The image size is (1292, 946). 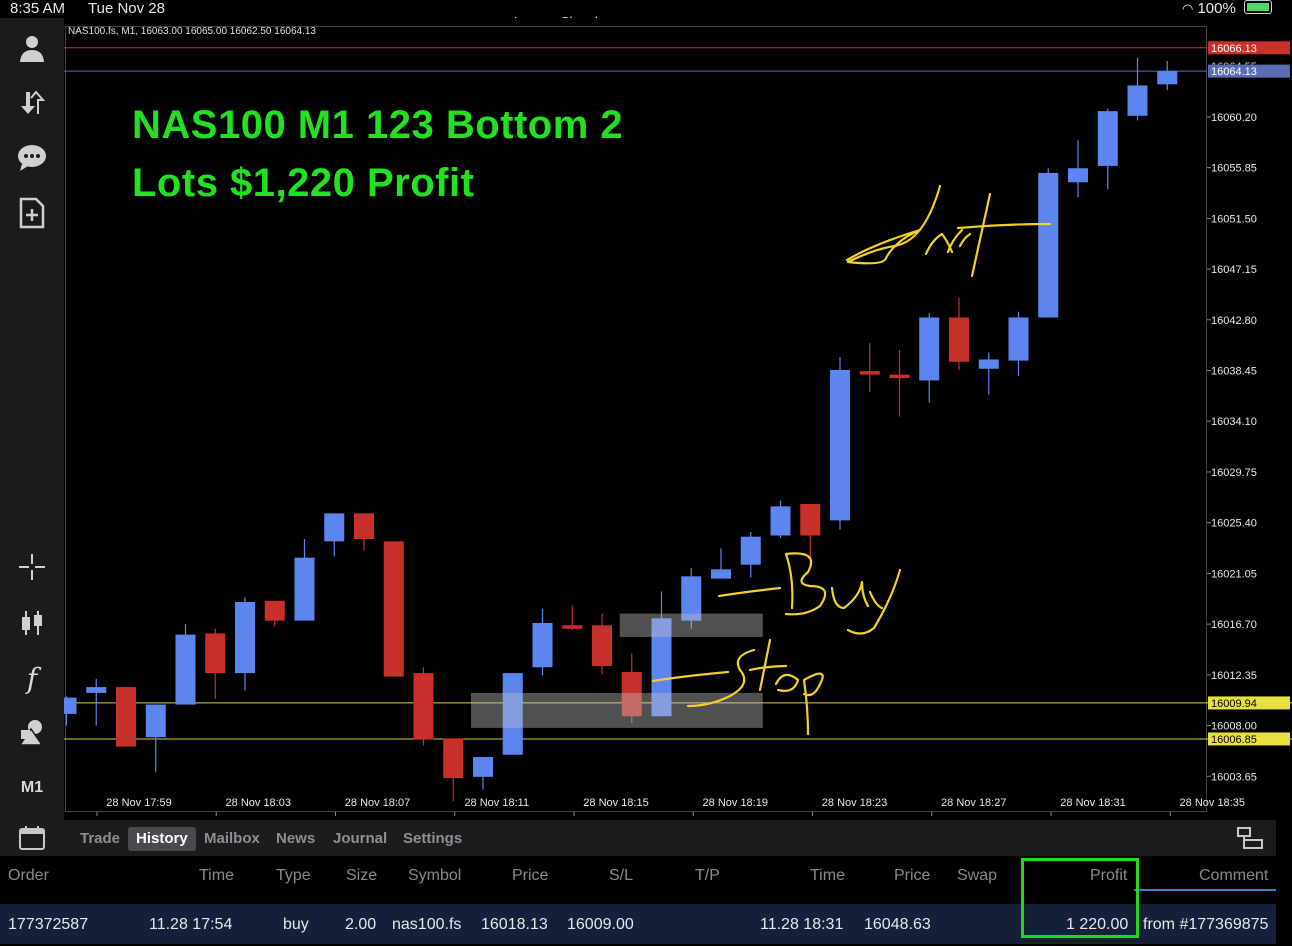 I want to click on time-tick-label: 28 Nov 18:15, so click(x=615, y=803).